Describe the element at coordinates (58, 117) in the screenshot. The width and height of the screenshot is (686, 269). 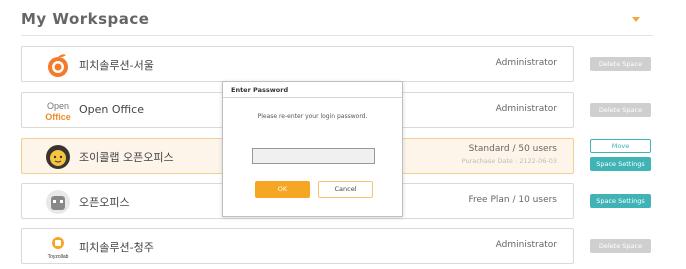
I see `logo-text-bottom: Office` at that location.